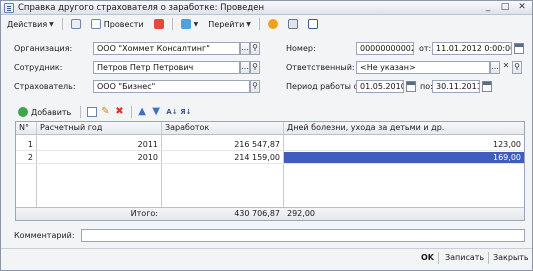 This screenshot has height=271, width=533. What do you see at coordinates (147, 144) in the screenshot?
I see `cell-year: 2011` at bounding box center [147, 144].